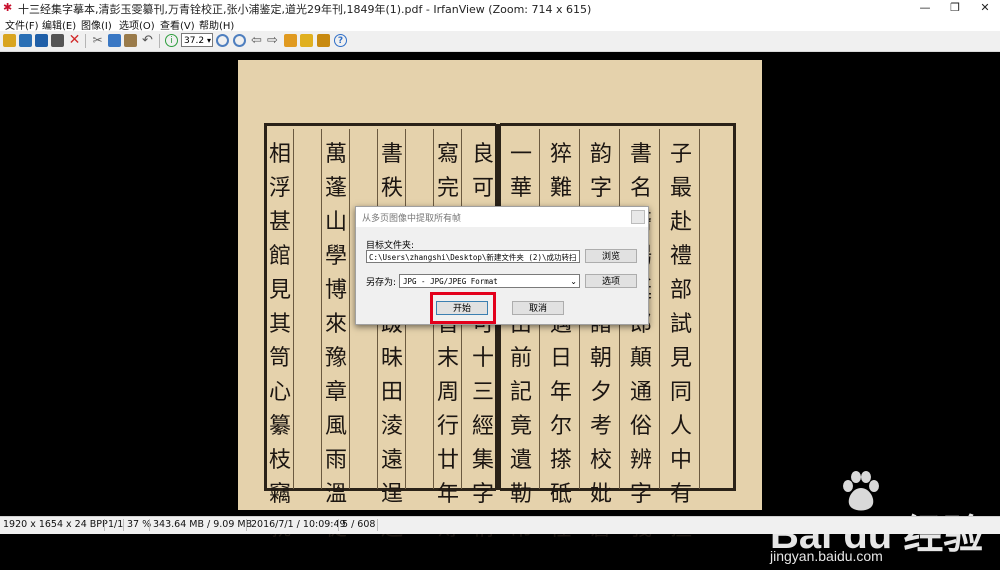  Describe the element at coordinates (680, 341) in the screenshot. I see `calligraphy-column: 子最赴禮部試見同人中有擅` at that location.